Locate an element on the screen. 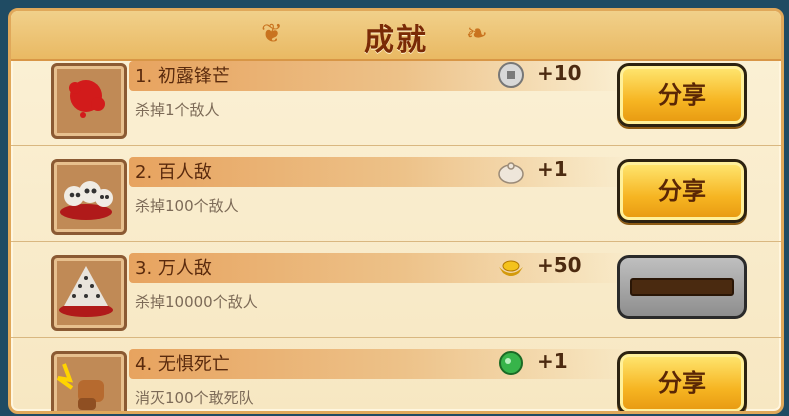 The image size is (789, 416). gold-ingot-icon is located at coordinates (511, 267).